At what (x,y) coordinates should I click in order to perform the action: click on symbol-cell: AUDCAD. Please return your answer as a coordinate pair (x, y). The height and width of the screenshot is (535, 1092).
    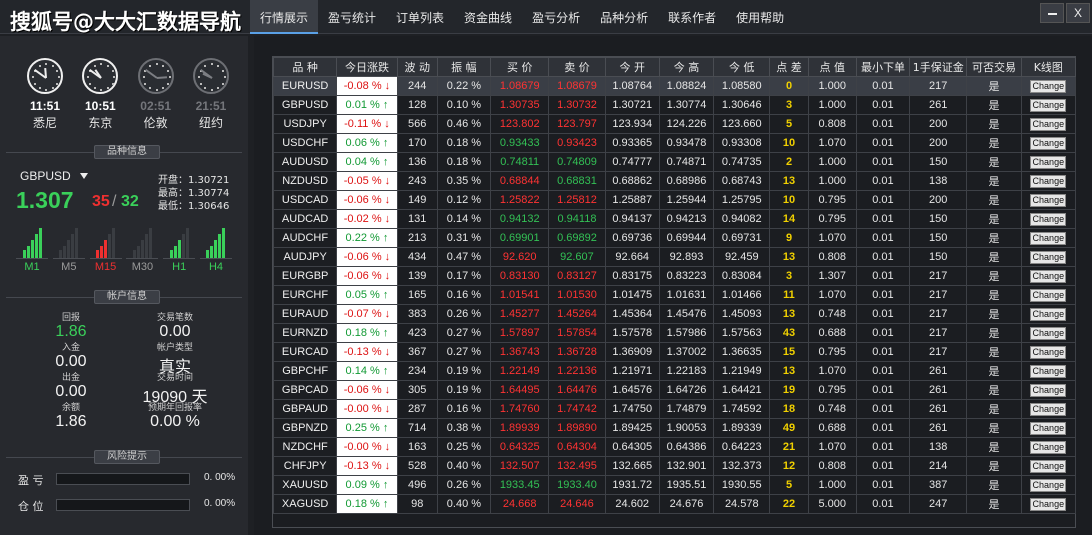
    Looking at the image, I should click on (305, 219).